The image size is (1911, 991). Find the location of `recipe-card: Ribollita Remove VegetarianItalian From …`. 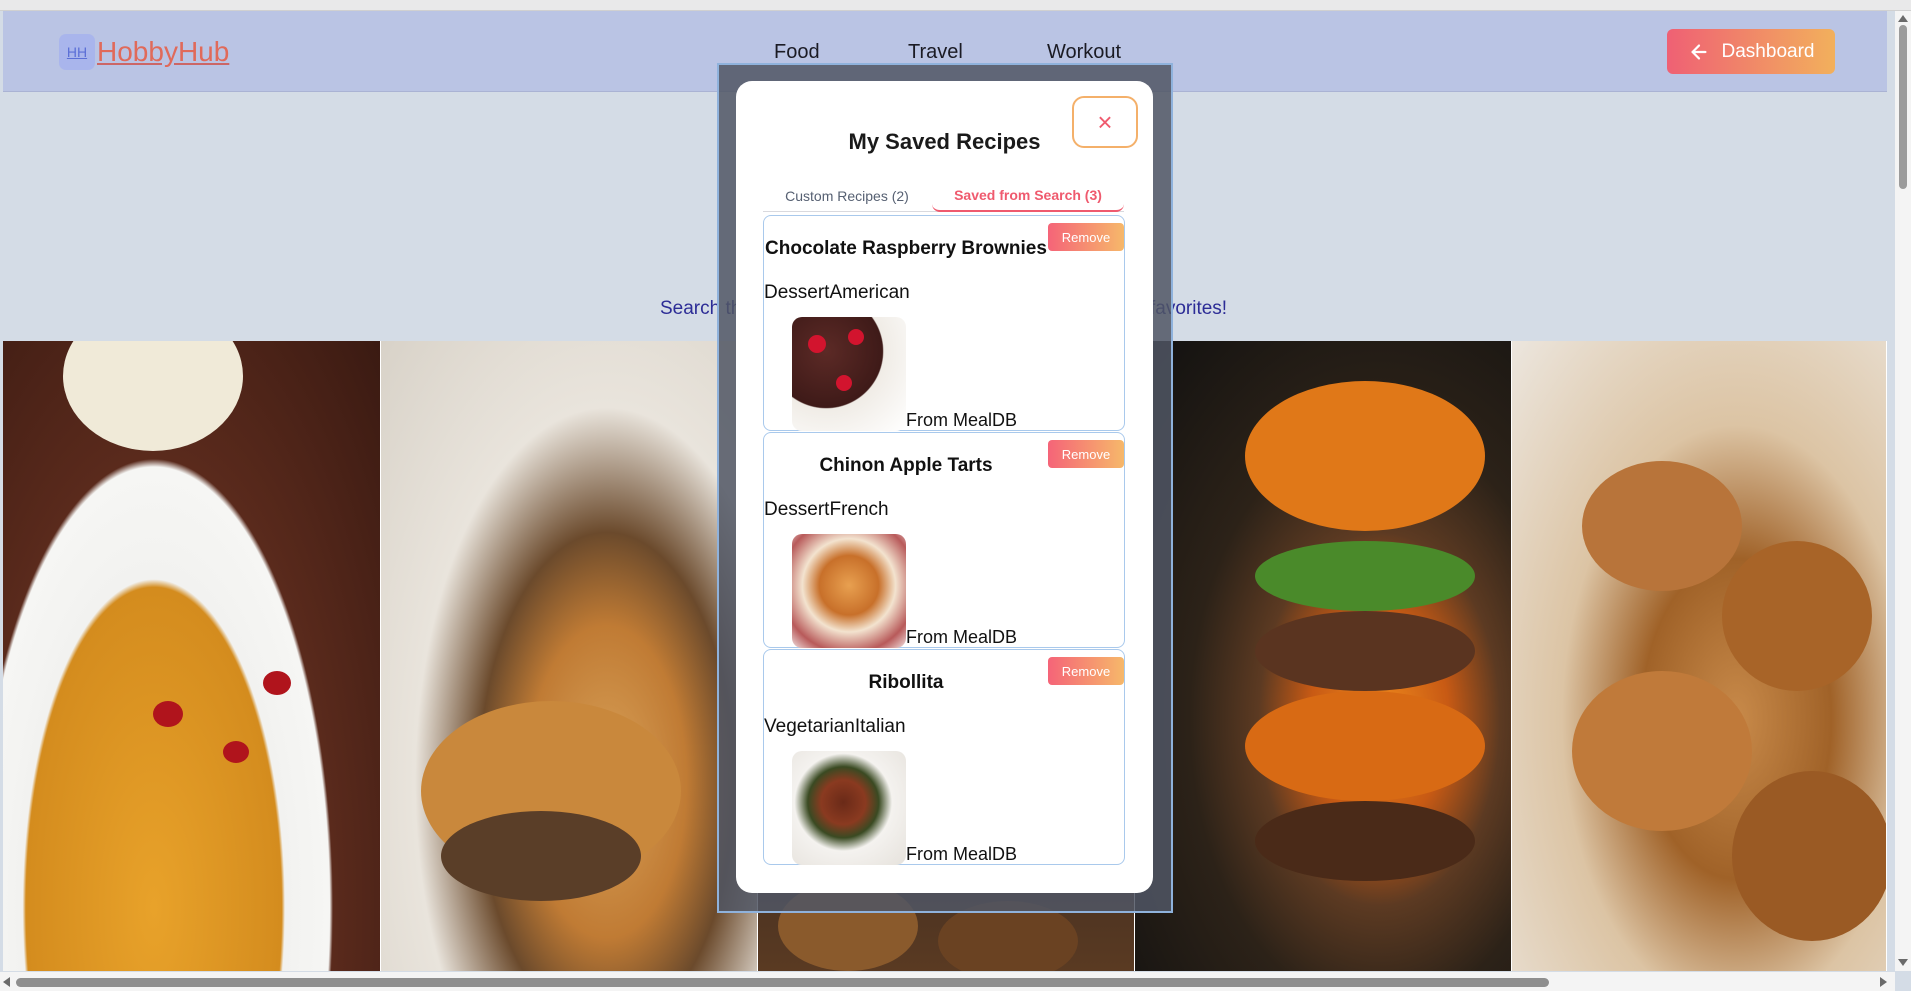

recipe-card: Ribollita Remove VegetarianItalian From … is located at coordinates (944, 757).